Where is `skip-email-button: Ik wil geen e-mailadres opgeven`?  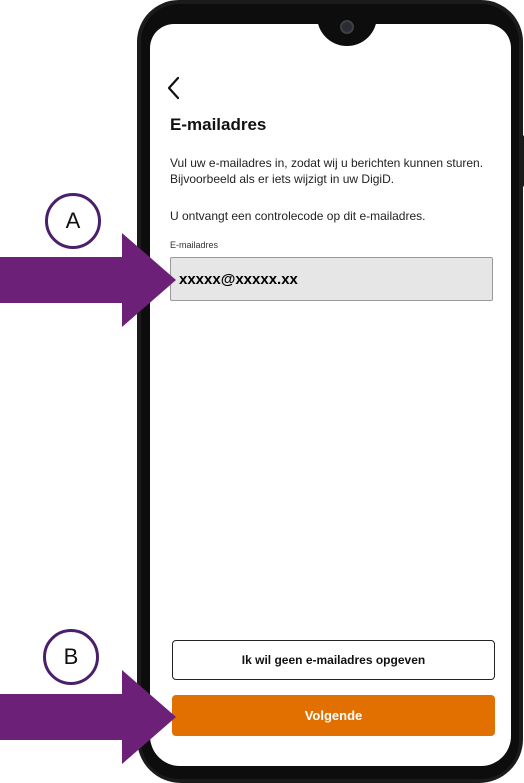 skip-email-button: Ik wil geen e-mailadres opgeven is located at coordinates (333, 660).